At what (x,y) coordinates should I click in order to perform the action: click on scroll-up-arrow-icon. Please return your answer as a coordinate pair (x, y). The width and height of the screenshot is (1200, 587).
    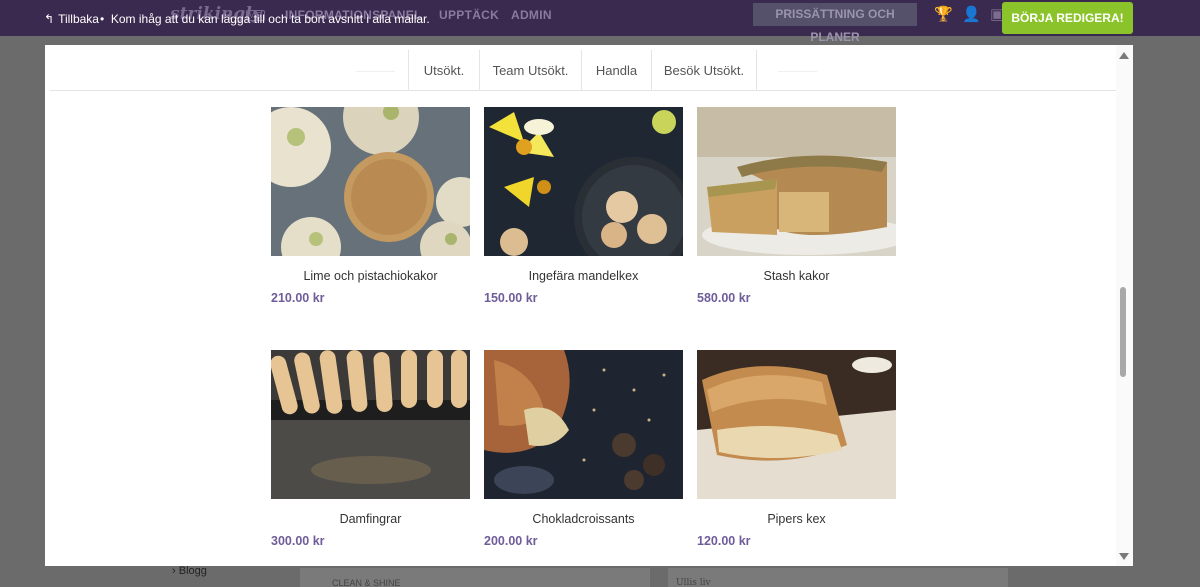
    Looking at the image, I should click on (1124, 55).